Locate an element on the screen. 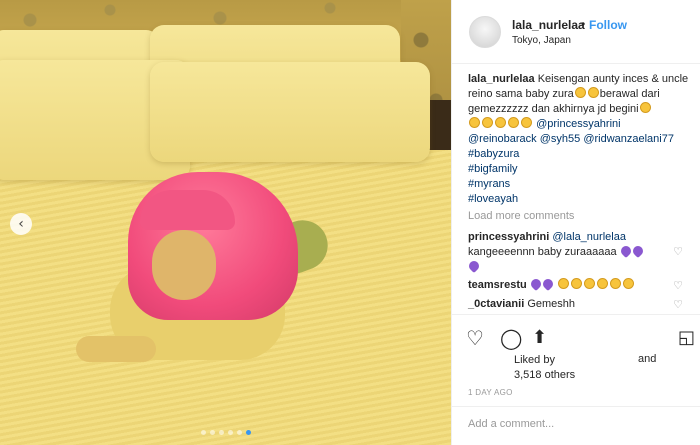 The height and width of the screenshot is (445, 700). comment-username: teamsrestu is located at coordinates (497, 285).